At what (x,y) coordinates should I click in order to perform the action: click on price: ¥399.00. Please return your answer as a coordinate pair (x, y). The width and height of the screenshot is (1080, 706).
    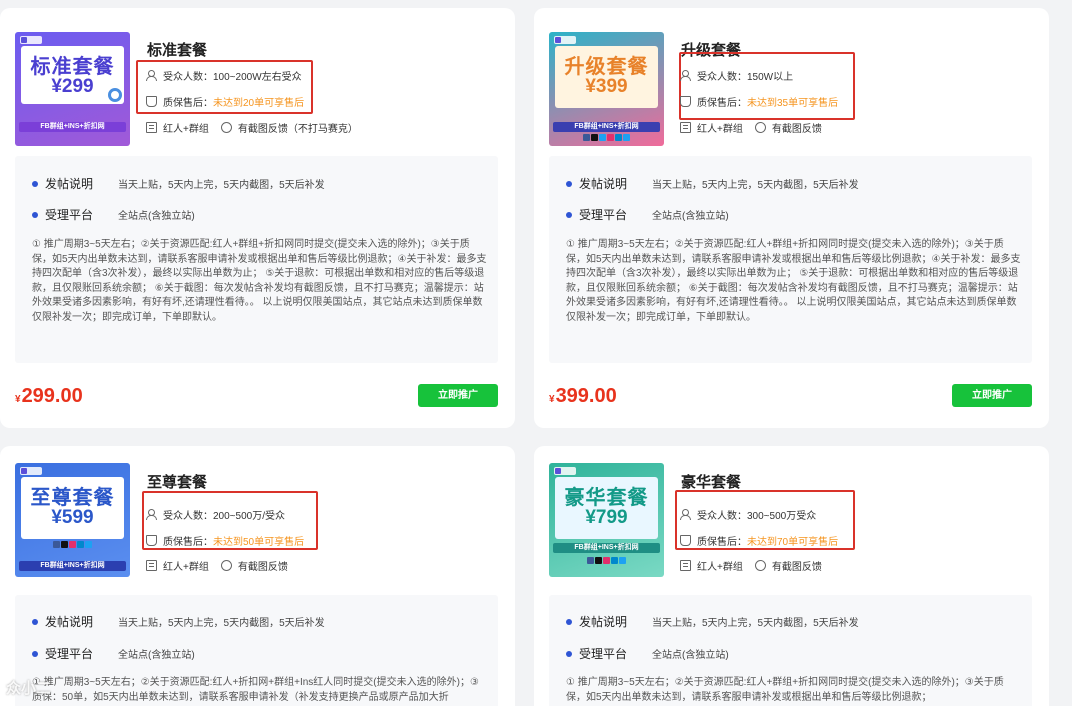
    Looking at the image, I should click on (583, 396).